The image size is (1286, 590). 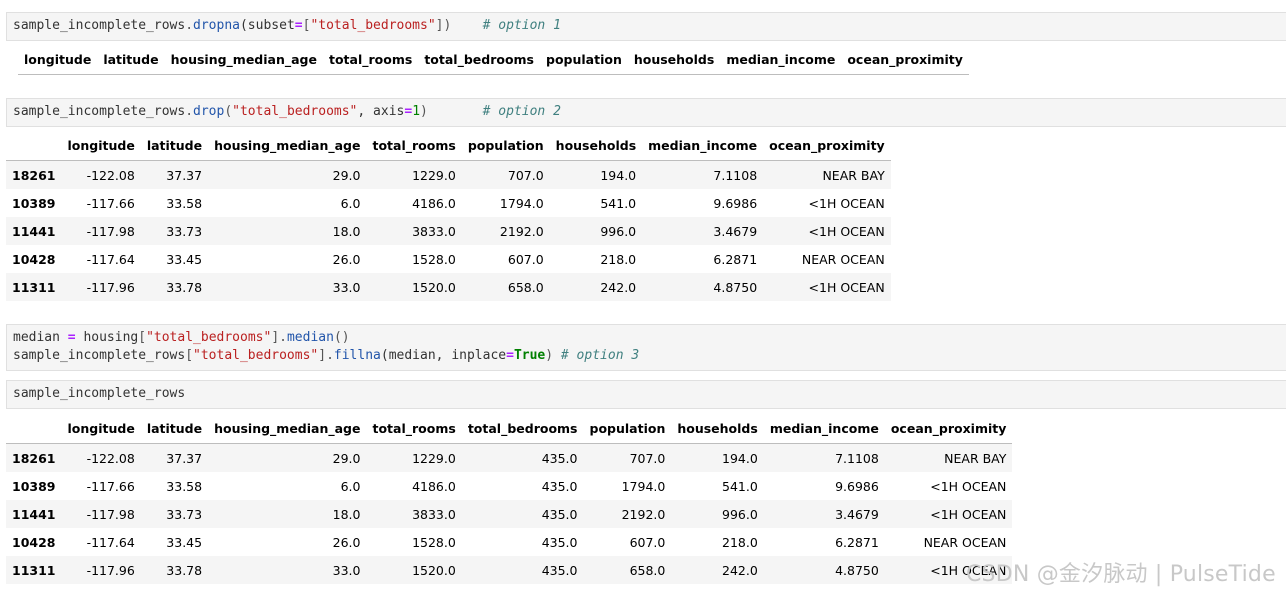 What do you see at coordinates (618, 231) in the screenshot?
I see `table-cell: 996.0` at bounding box center [618, 231].